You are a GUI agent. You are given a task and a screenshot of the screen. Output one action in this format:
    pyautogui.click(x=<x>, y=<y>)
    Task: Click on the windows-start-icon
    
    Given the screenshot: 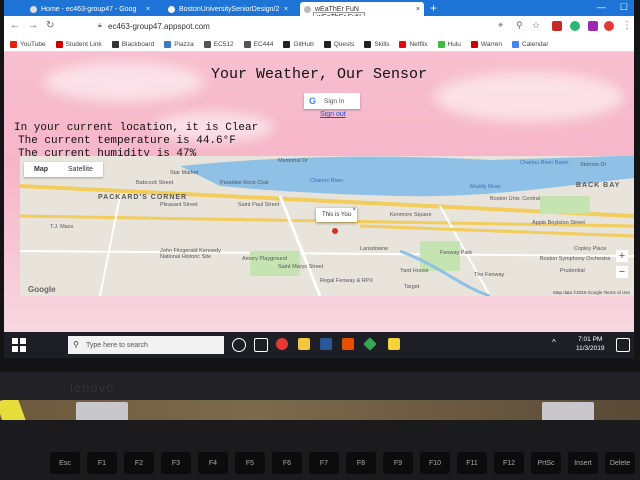 What is the action you would take?
    pyautogui.click(x=19, y=345)
    